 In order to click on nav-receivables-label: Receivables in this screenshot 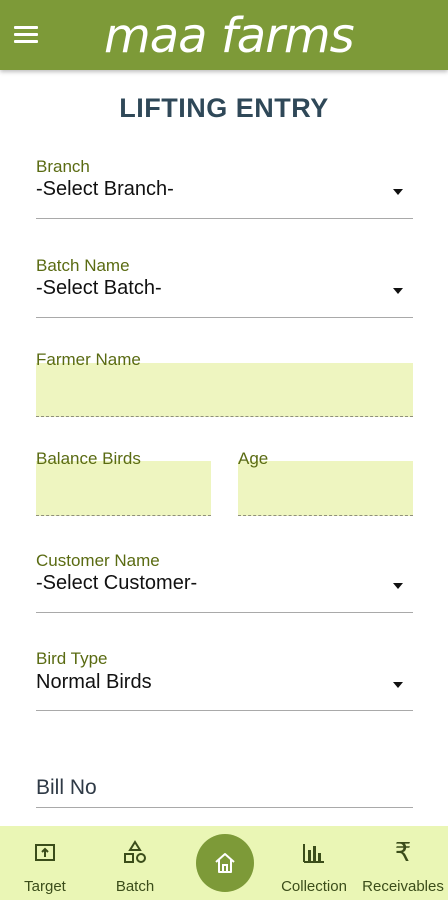, I will do `click(403, 886)`.